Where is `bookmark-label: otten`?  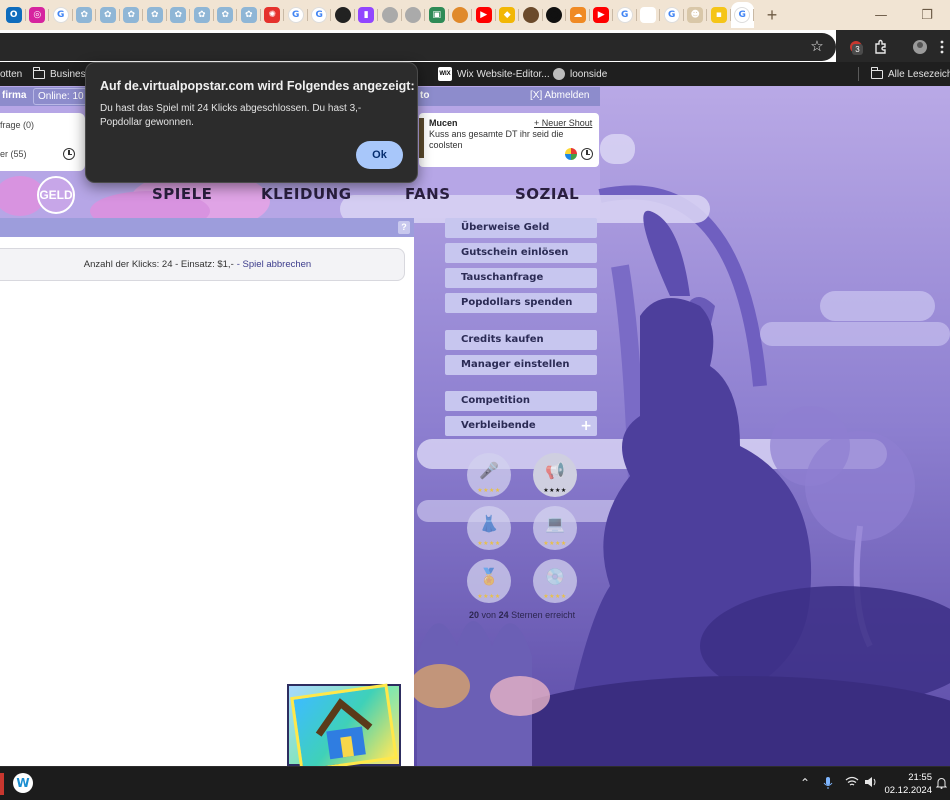 bookmark-label: otten is located at coordinates (11, 74).